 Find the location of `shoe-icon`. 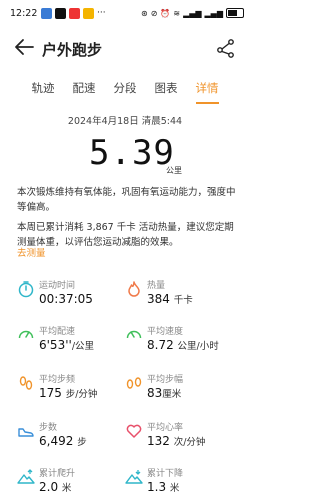

shoe-icon is located at coordinates (26, 432).